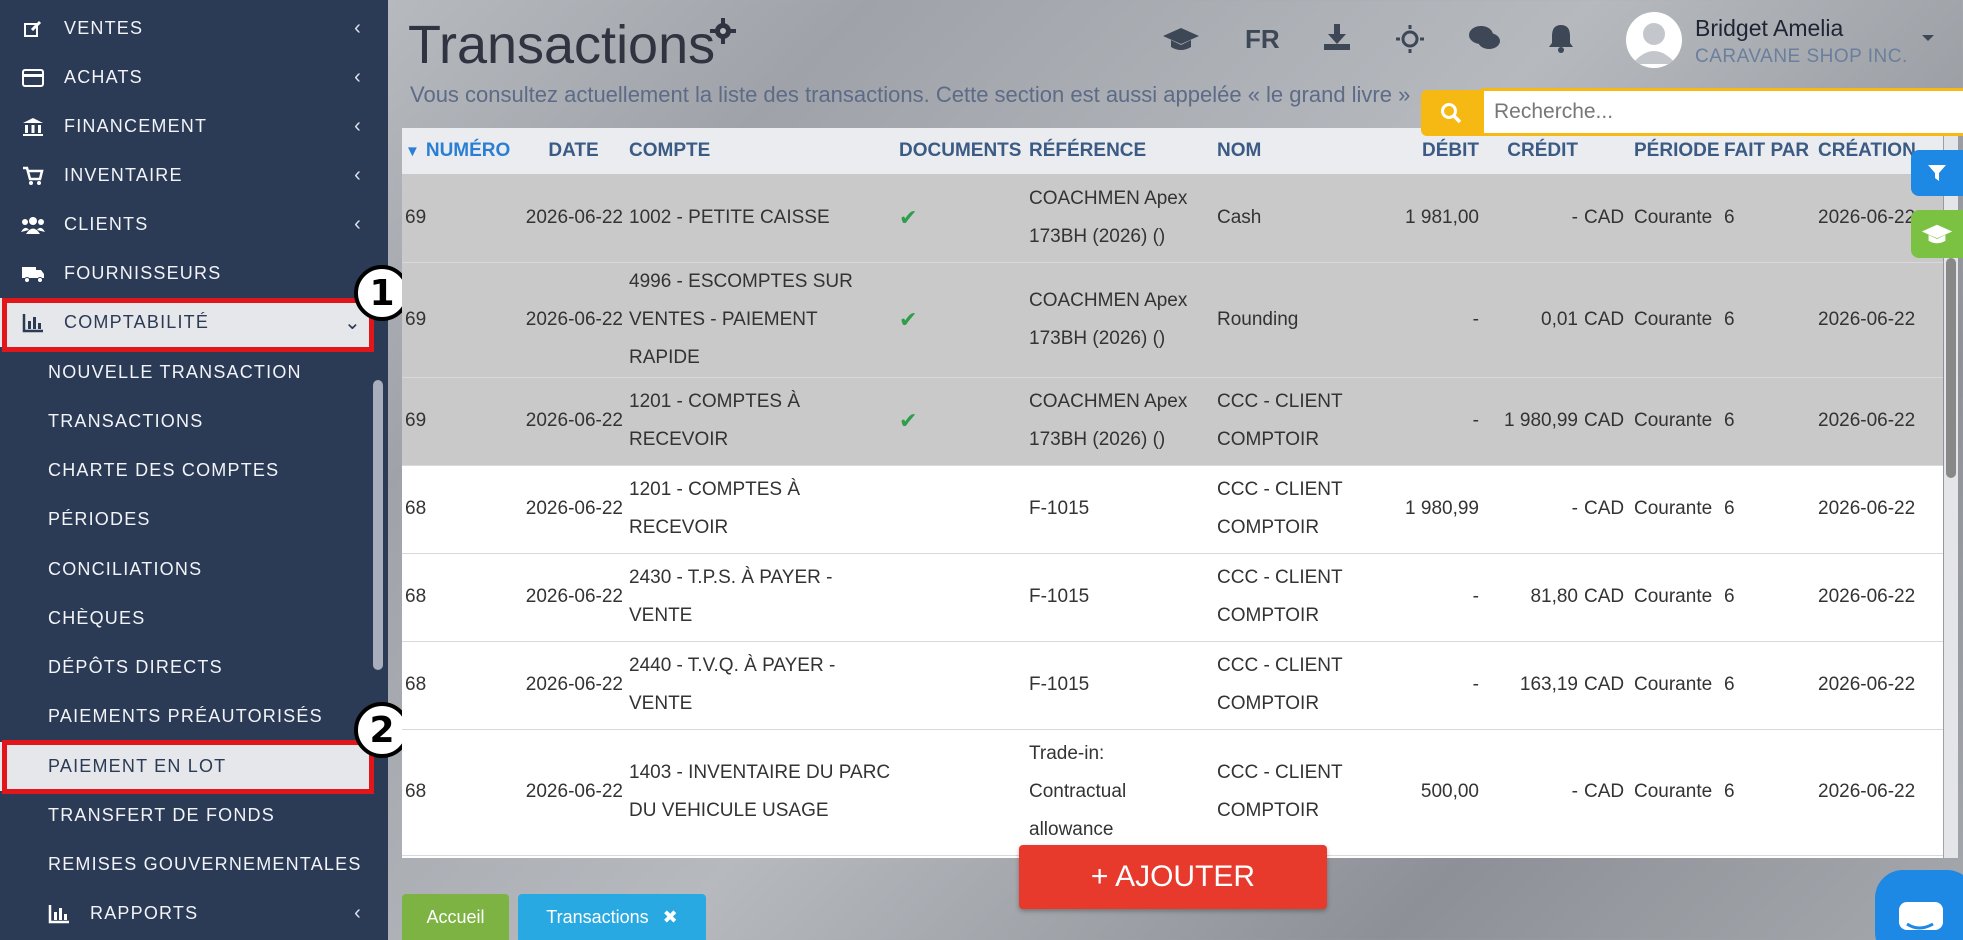 The height and width of the screenshot is (940, 1963). I want to click on cell-credit: -, so click(1531, 218).